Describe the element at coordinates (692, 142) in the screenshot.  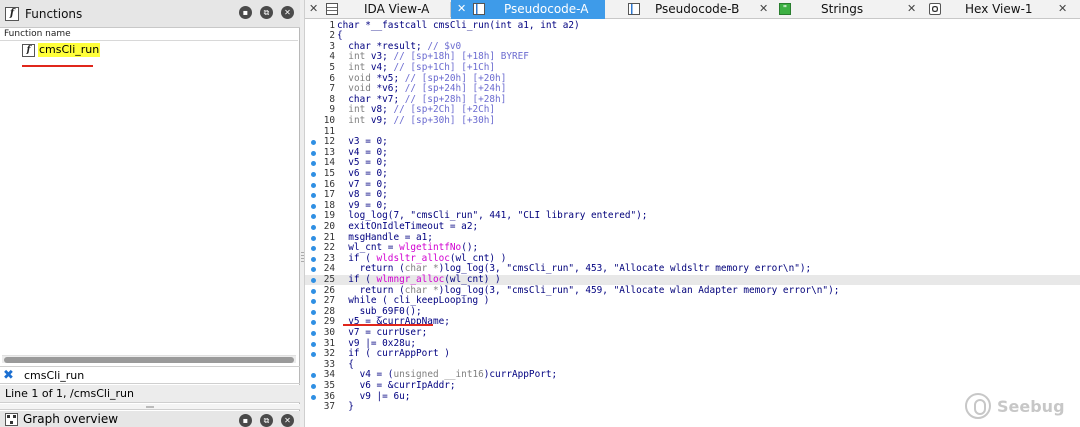
I see `code-line: 12 v3 = 0;` at that location.